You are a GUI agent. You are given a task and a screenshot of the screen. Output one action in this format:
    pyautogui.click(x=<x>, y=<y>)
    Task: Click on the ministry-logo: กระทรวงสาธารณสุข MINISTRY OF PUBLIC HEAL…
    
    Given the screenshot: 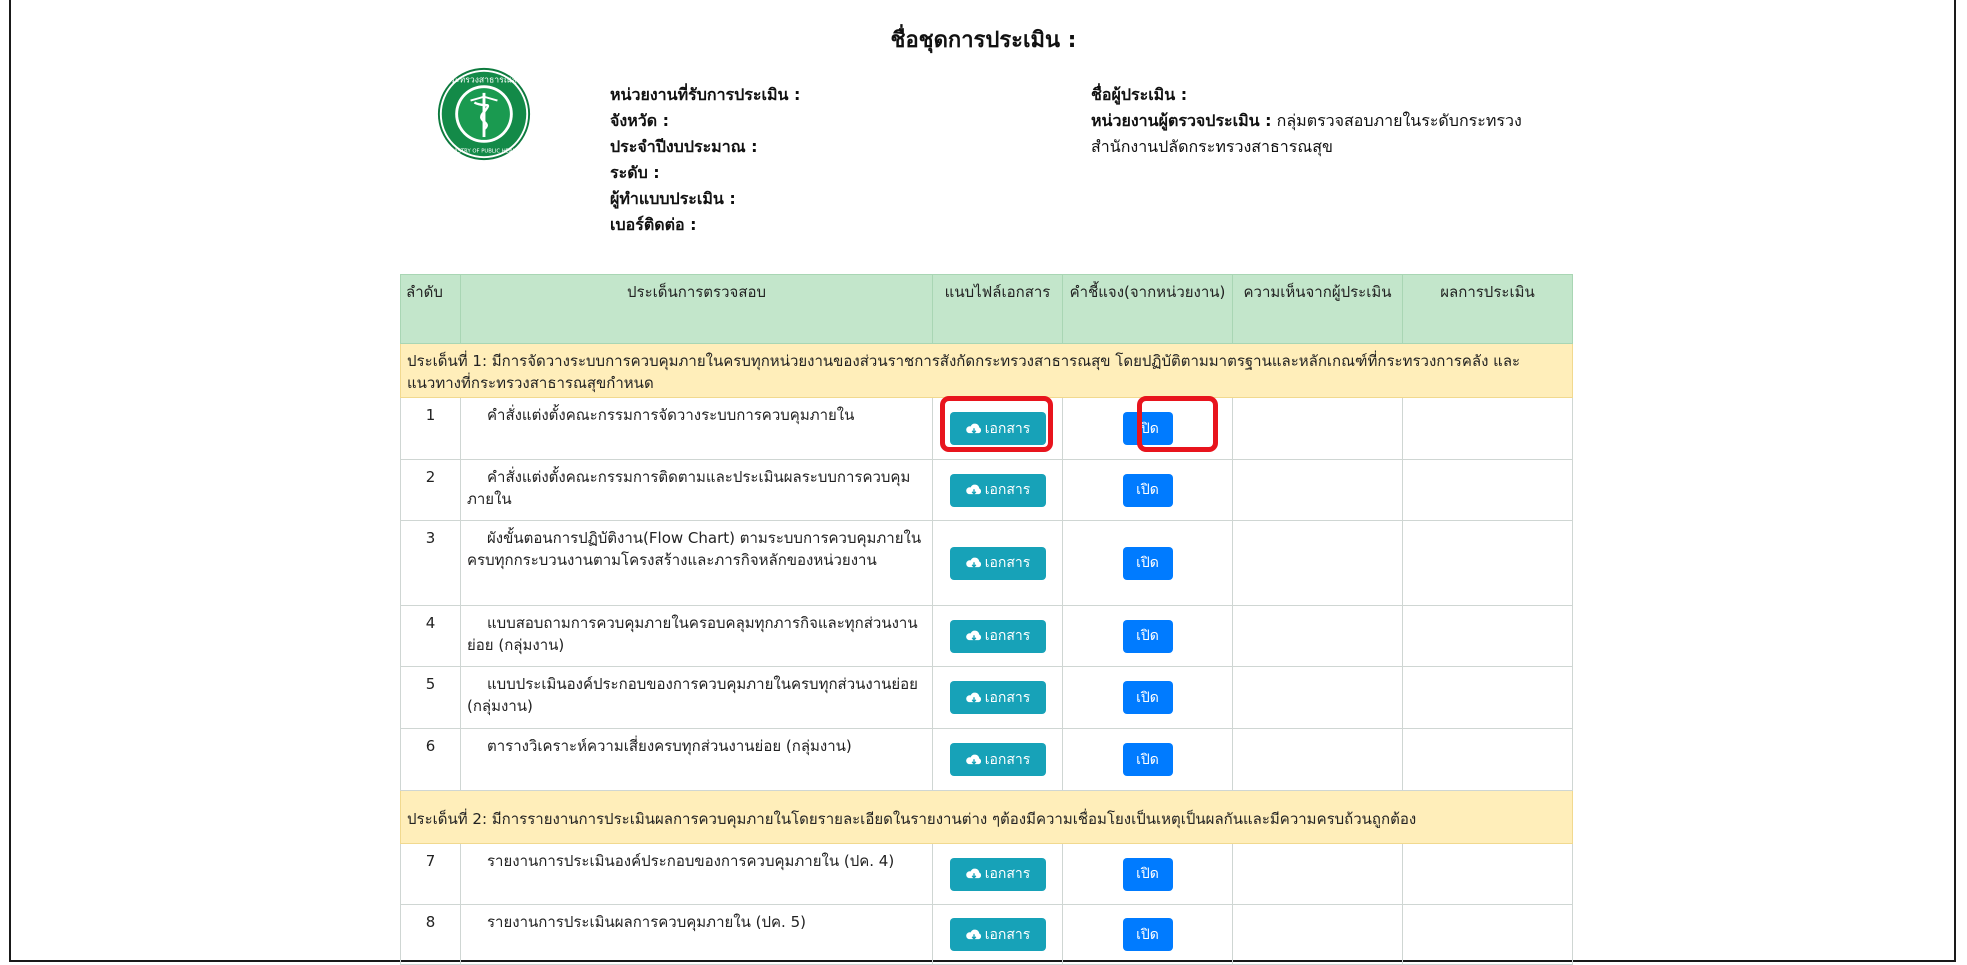 What is the action you would take?
    pyautogui.click(x=484, y=114)
    